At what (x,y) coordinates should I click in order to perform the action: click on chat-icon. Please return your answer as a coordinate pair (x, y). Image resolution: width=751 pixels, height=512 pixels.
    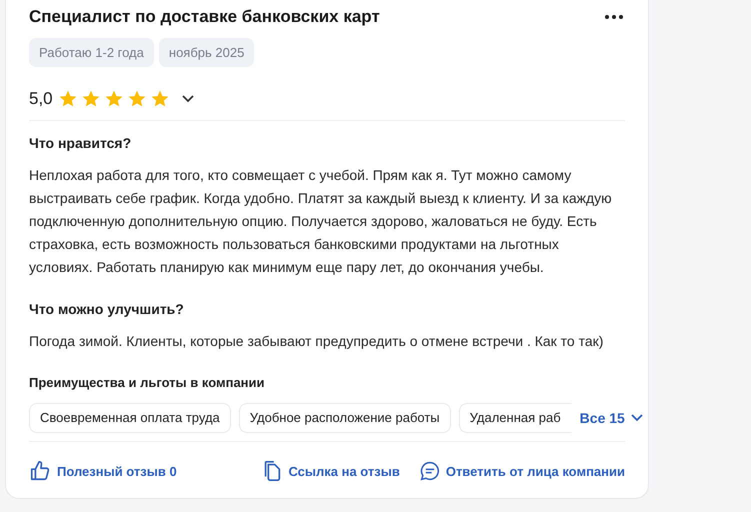
    Looking at the image, I should click on (430, 471).